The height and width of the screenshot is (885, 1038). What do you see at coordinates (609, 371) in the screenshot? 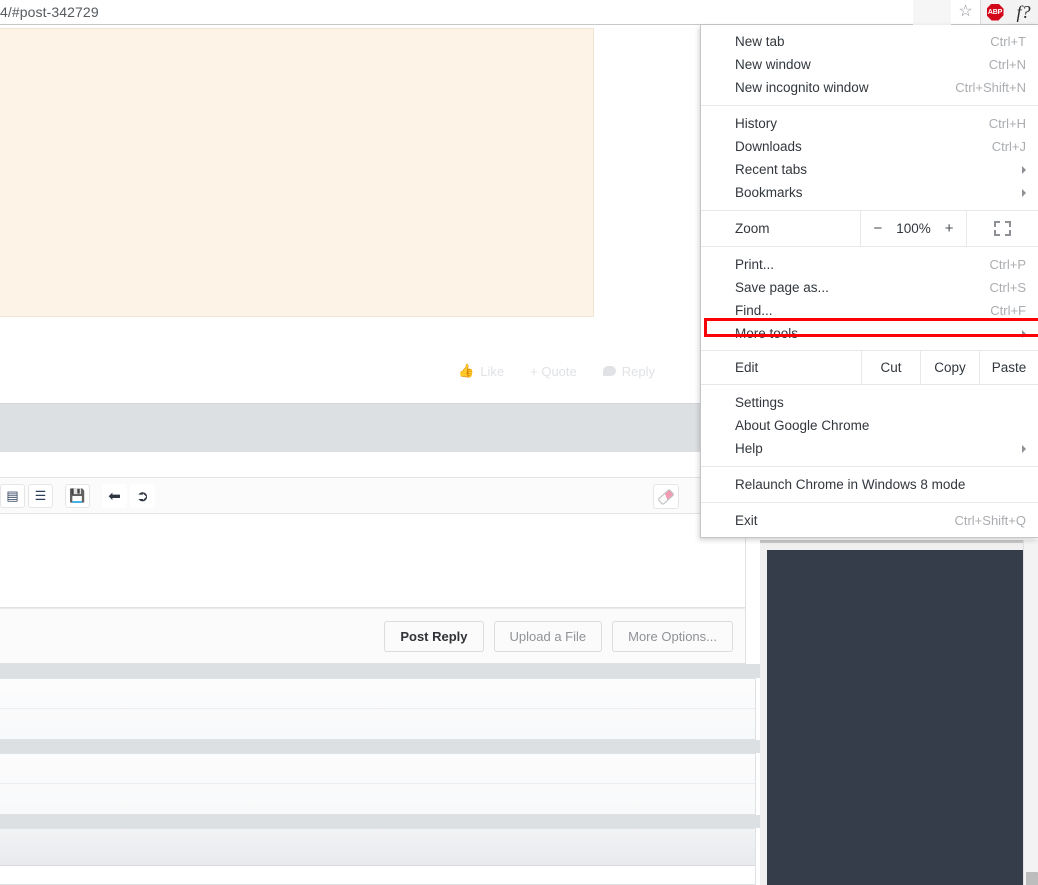
I see `speech-bubble-icon` at bounding box center [609, 371].